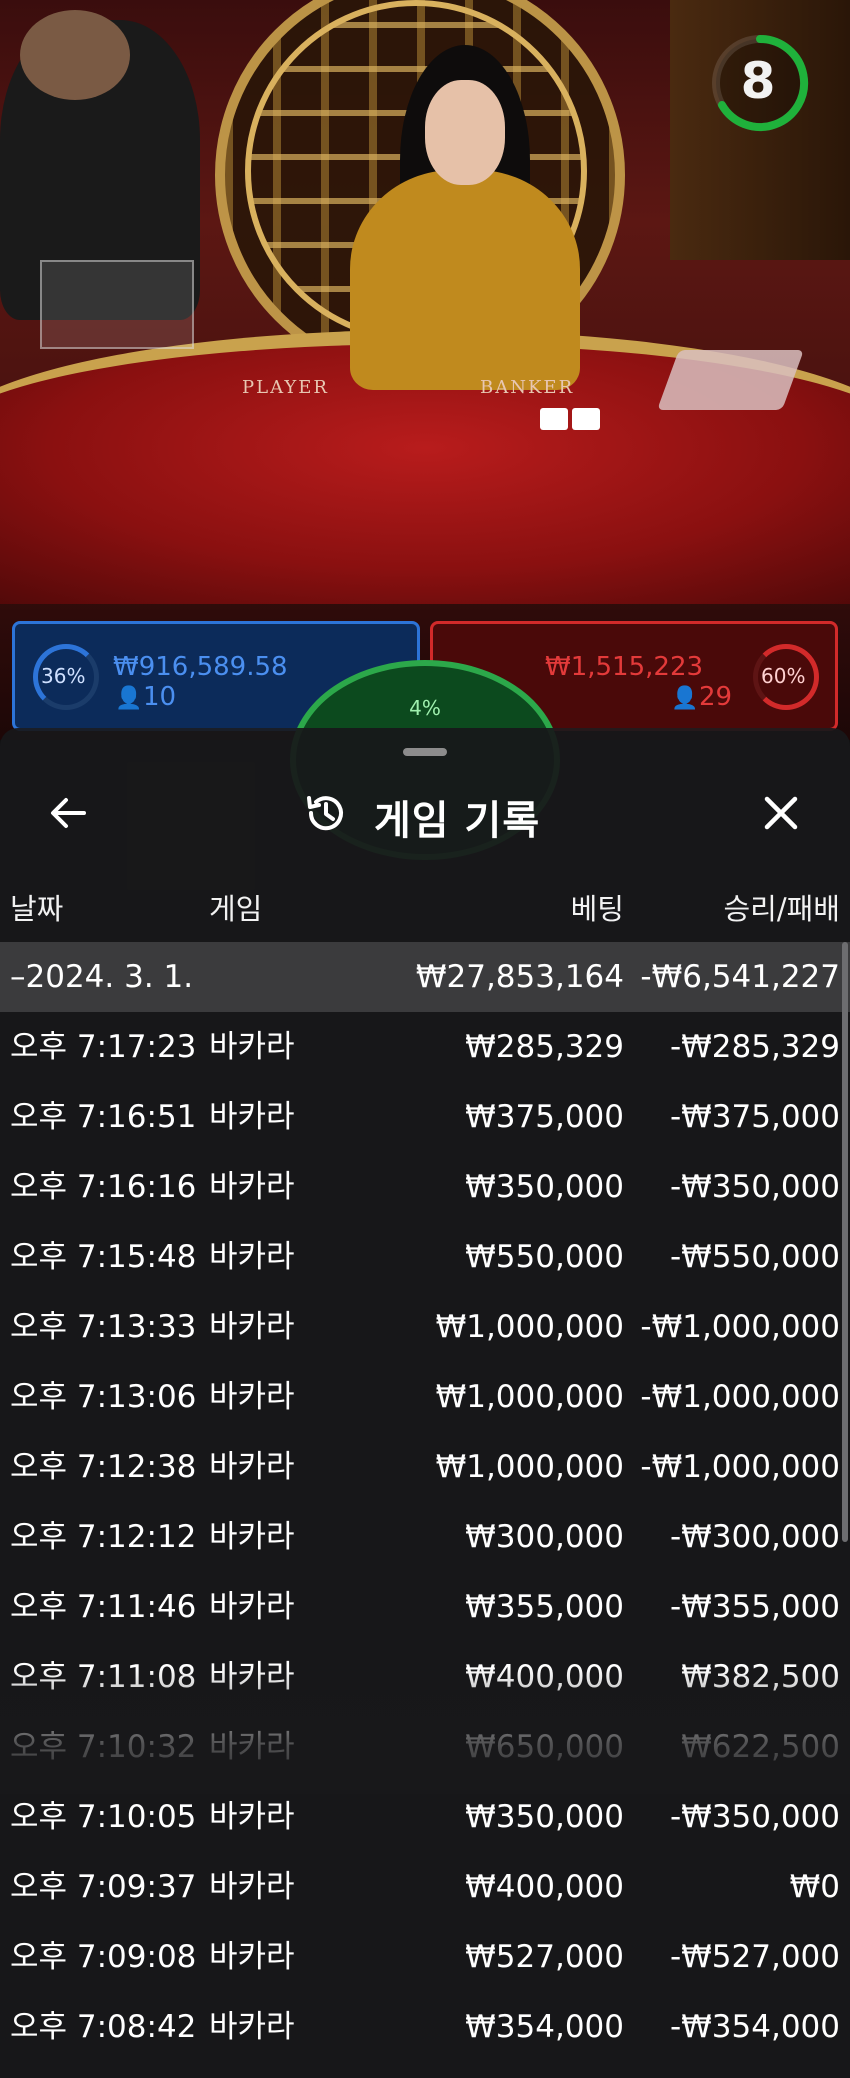  I want to click on row-time: 오후 7:15:48, so click(103, 1257).